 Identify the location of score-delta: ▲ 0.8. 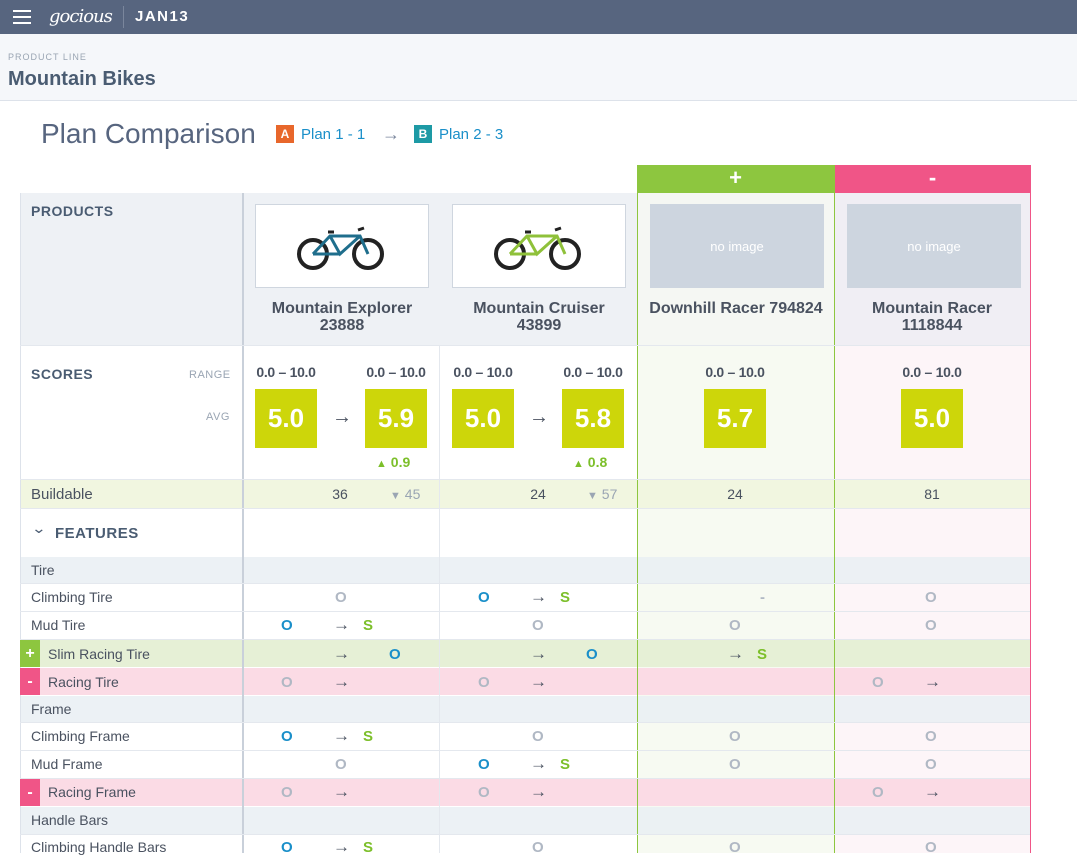
(590, 462).